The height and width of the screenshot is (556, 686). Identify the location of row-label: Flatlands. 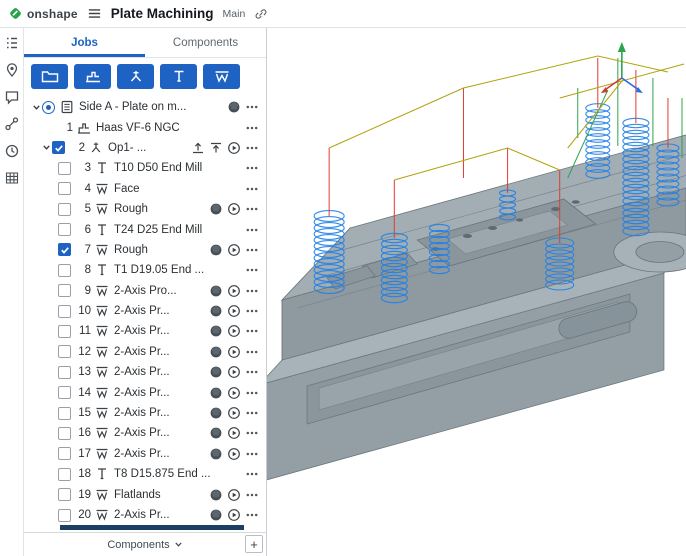
(137, 495).